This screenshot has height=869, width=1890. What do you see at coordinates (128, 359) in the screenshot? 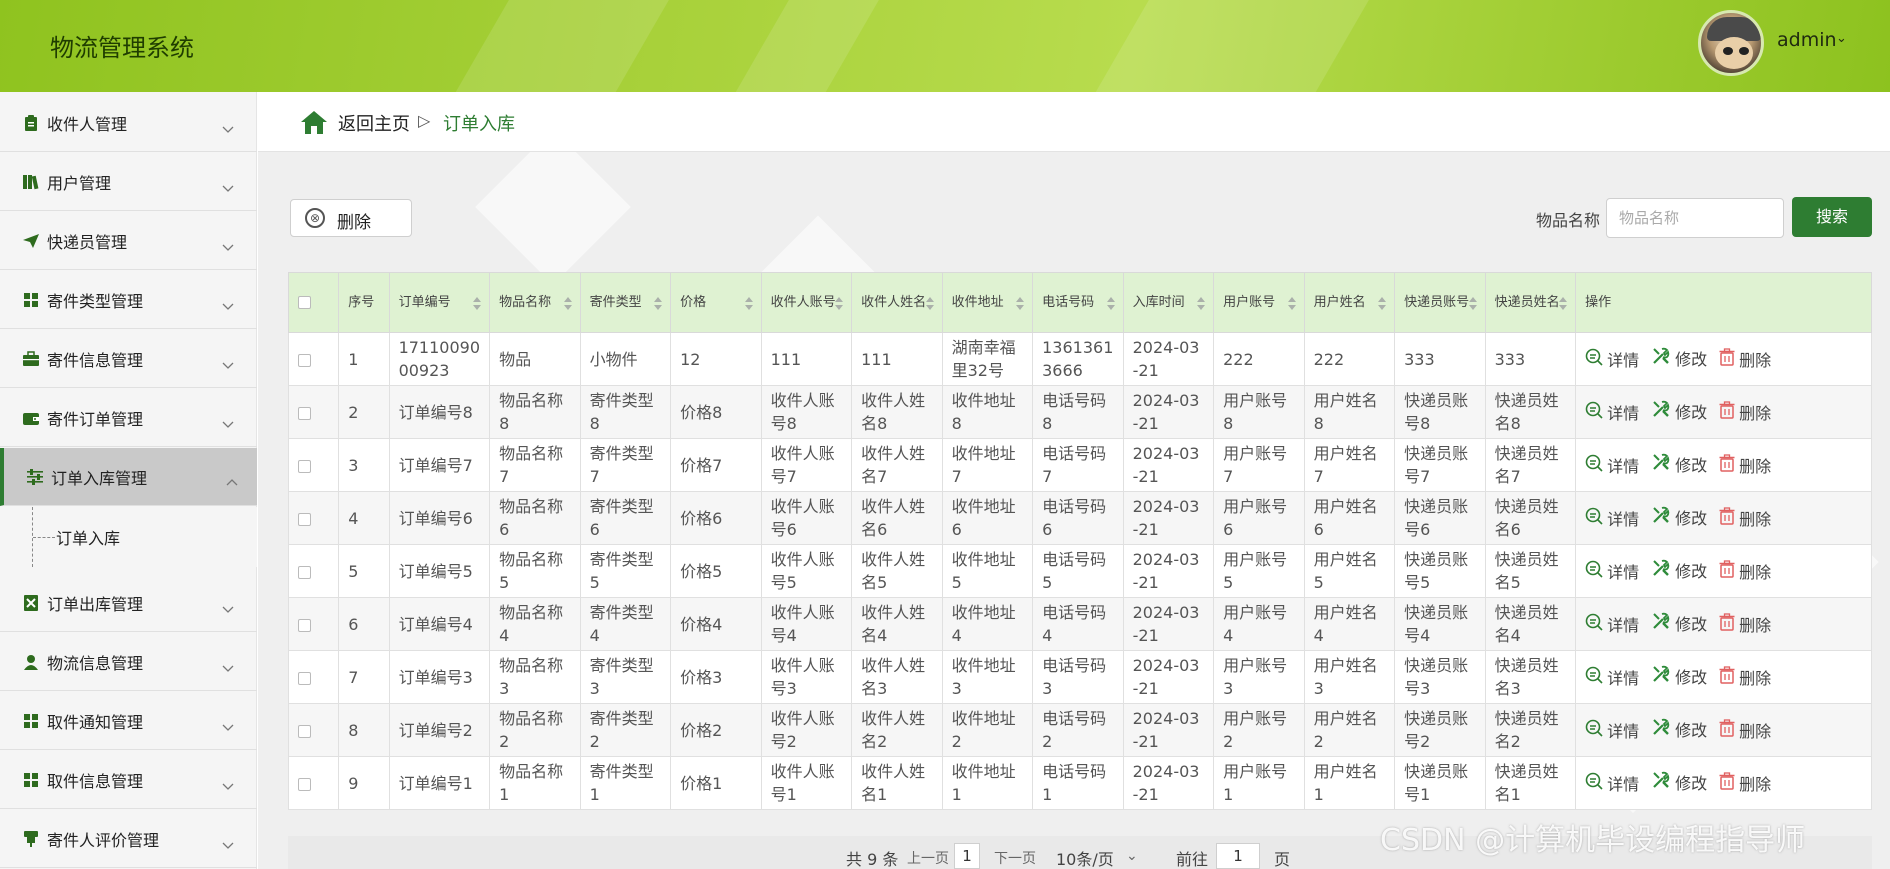
I see `sidebar-item-5: 寄件信息管理` at bounding box center [128, 359].